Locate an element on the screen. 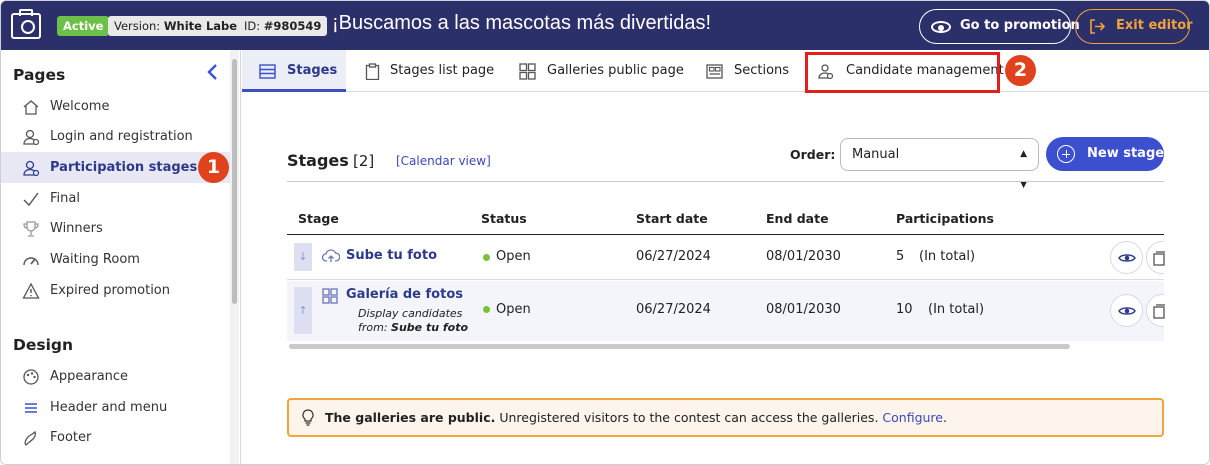 Image resolution: width=1210 pixels, height=465 pixels. highlight-box is located at coordinates (902, 72).